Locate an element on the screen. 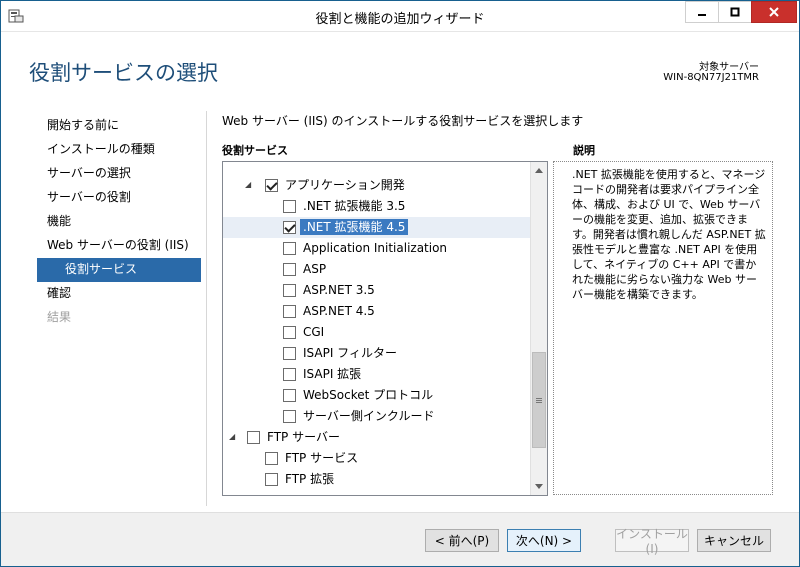 Image resolution: width=800 pixels, height=567 pixels. role-service-label: ASP.NET 4.5 is located at coordinates (339, 311).